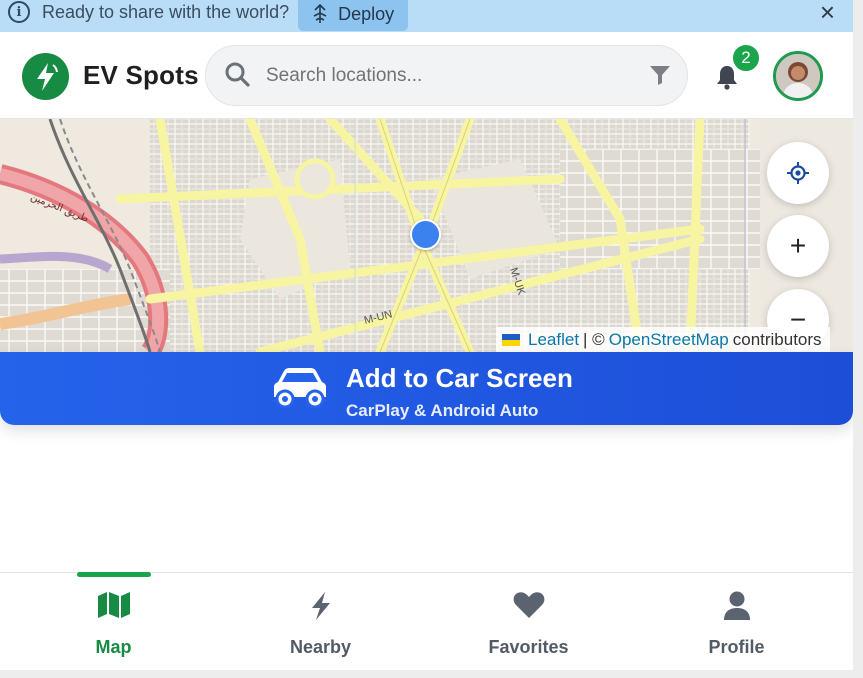  I want to click on bottom-navigation: Map Nearby Favorites Profile, so click(426, 621).